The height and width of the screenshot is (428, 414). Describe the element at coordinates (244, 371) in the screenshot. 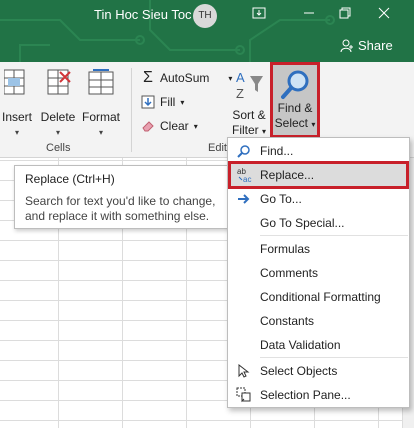

I see `pointer-icon` at that location.